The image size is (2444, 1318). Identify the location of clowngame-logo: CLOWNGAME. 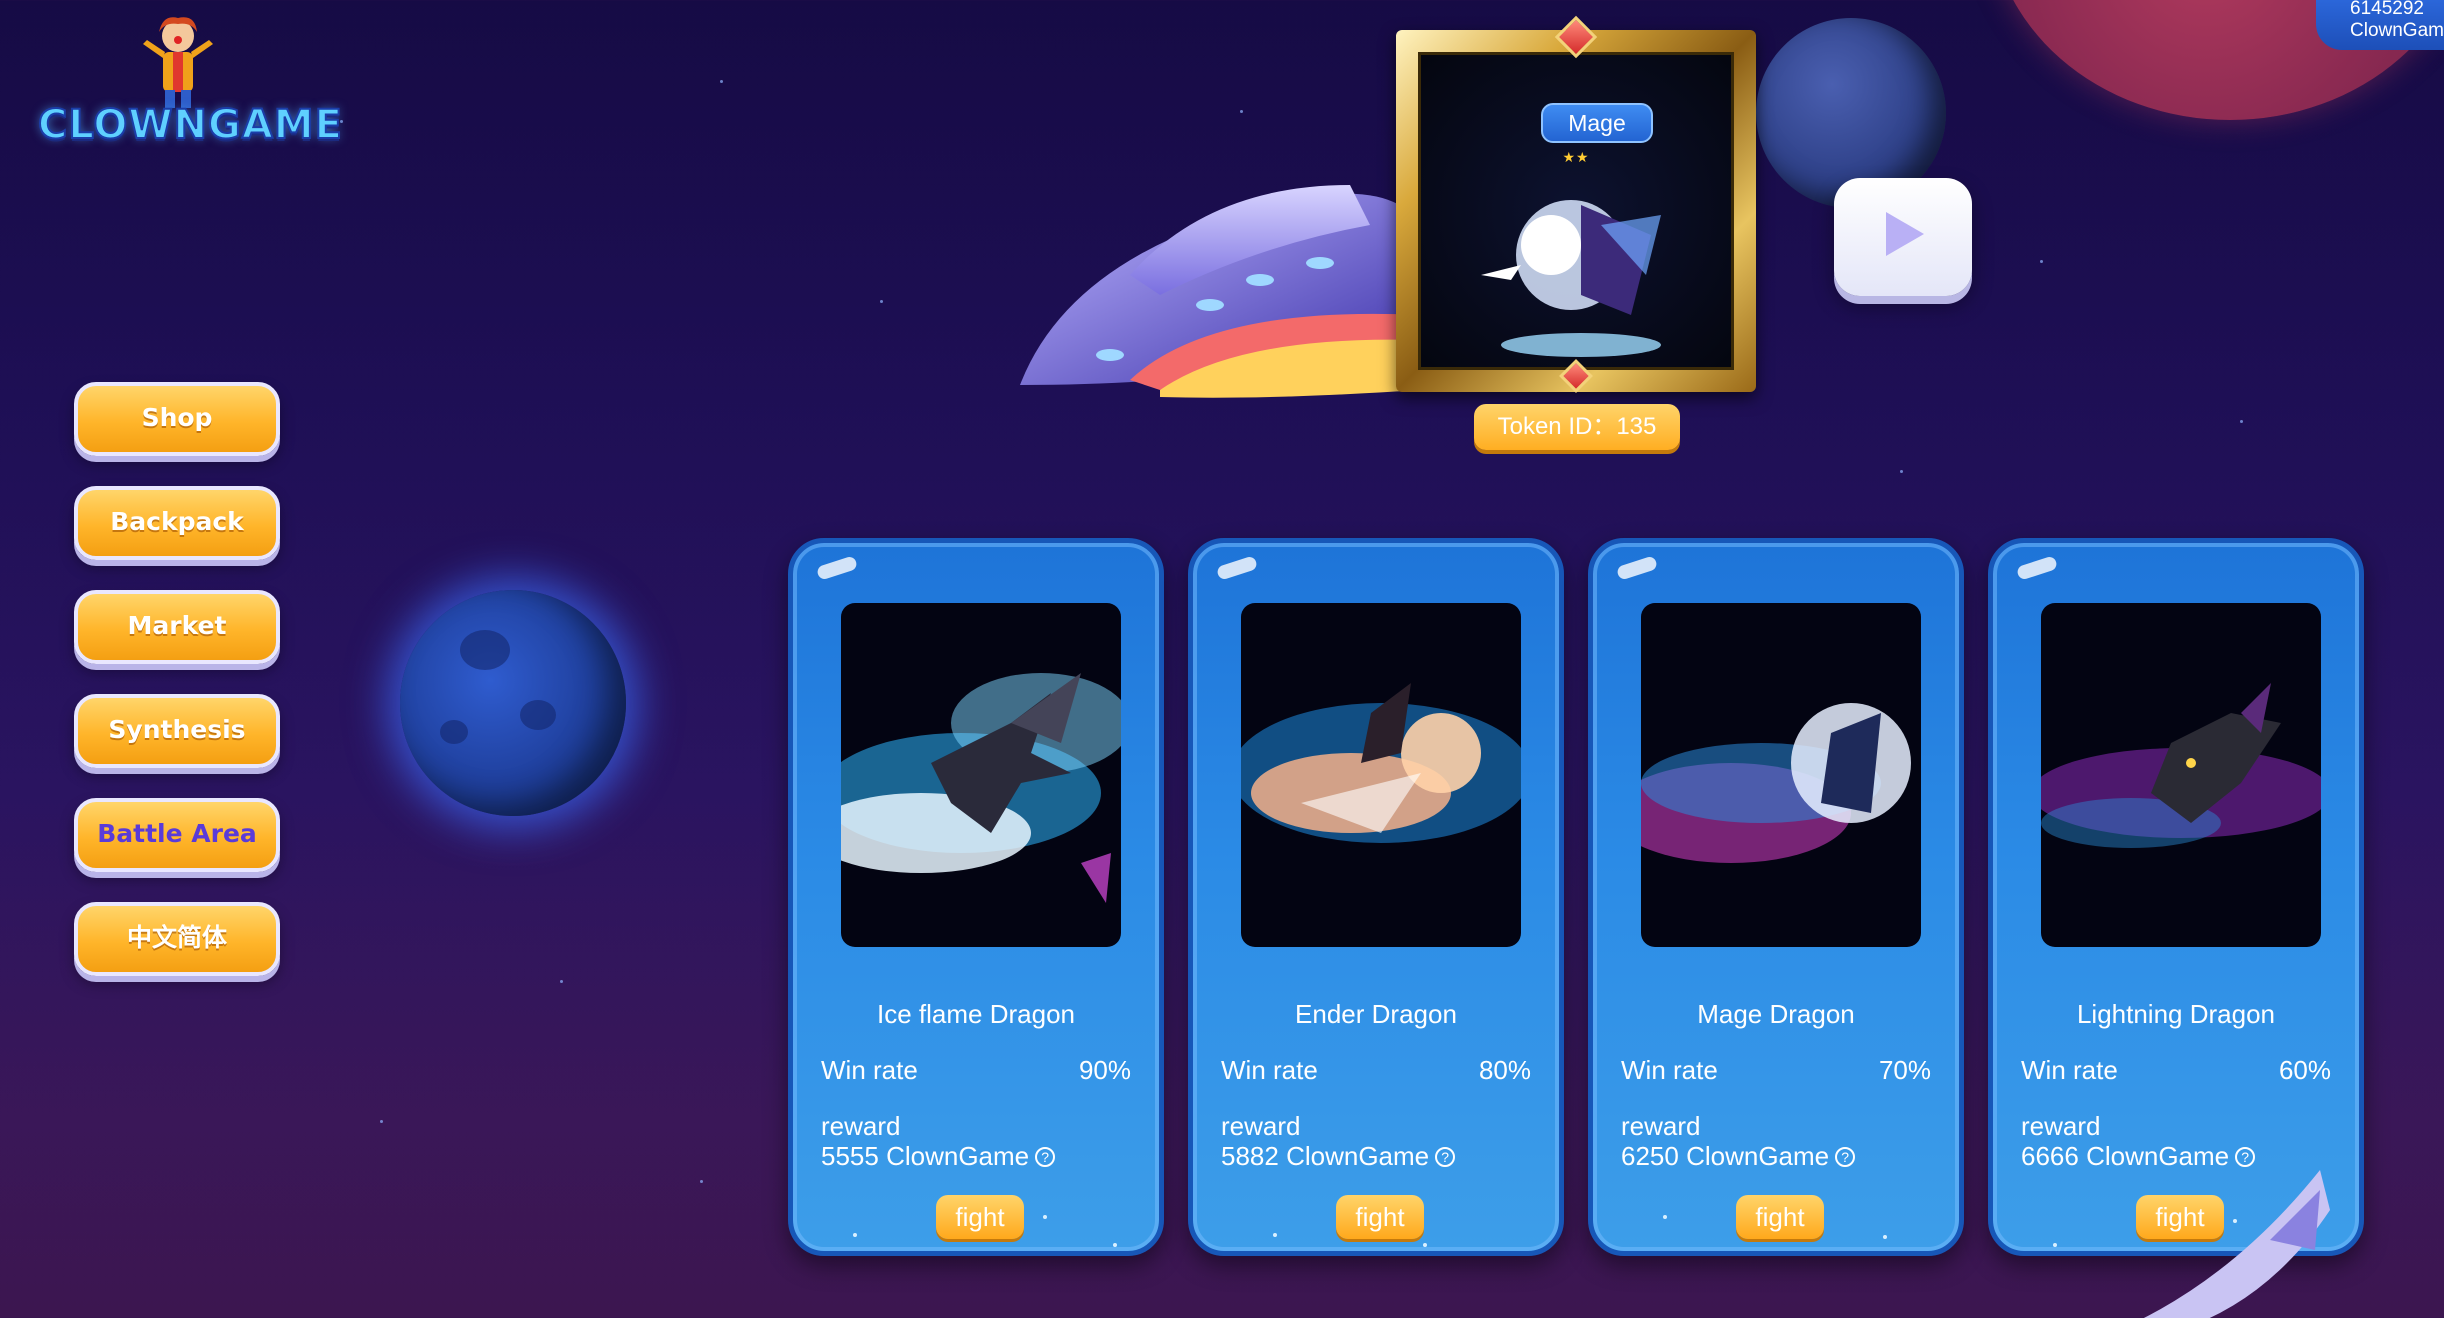
(190, 89).